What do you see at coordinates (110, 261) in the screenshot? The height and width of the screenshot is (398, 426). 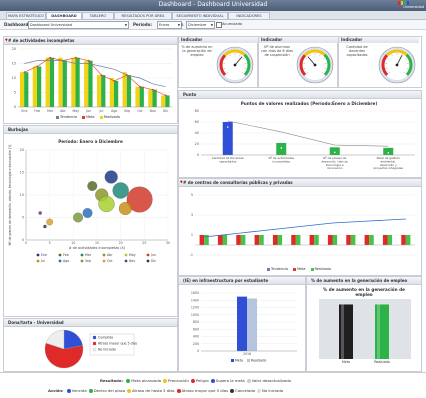 I see `legend-label: Oct` at bounding box center [110, 261].